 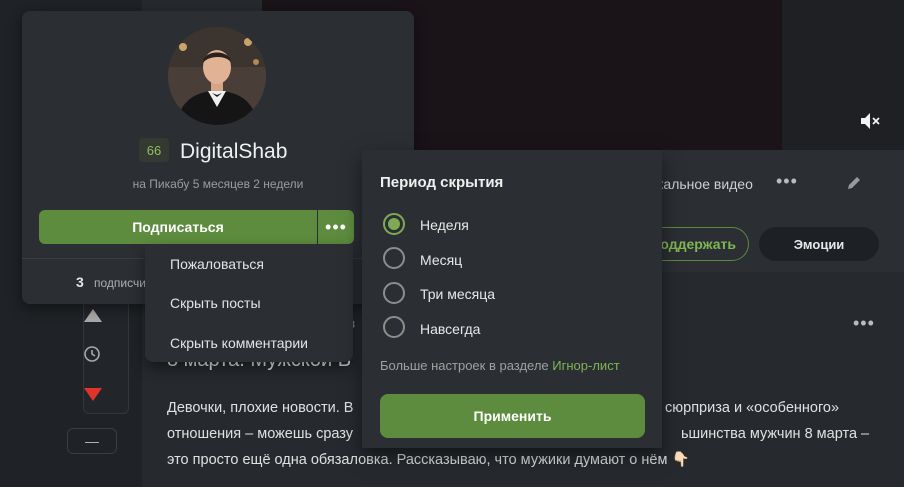 I want to click on timer-icon, so click(x=92, y=354).